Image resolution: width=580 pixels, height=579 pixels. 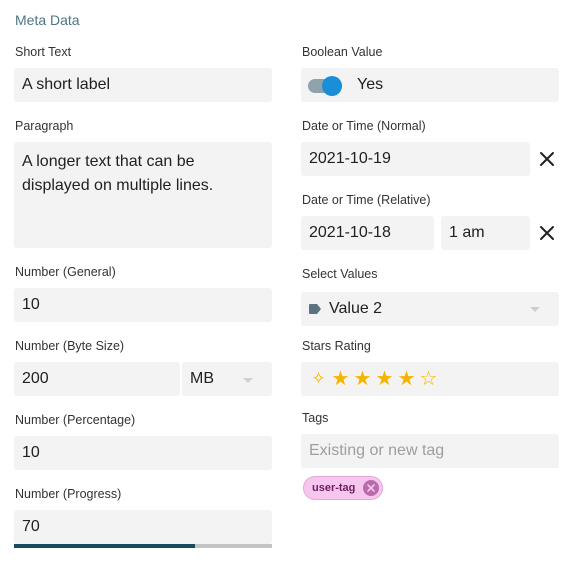 What do you see at coordinates (430, 309) in the screenshot?
I see `select-values-dropdown: Value 2` at bounding box center [430, 309].